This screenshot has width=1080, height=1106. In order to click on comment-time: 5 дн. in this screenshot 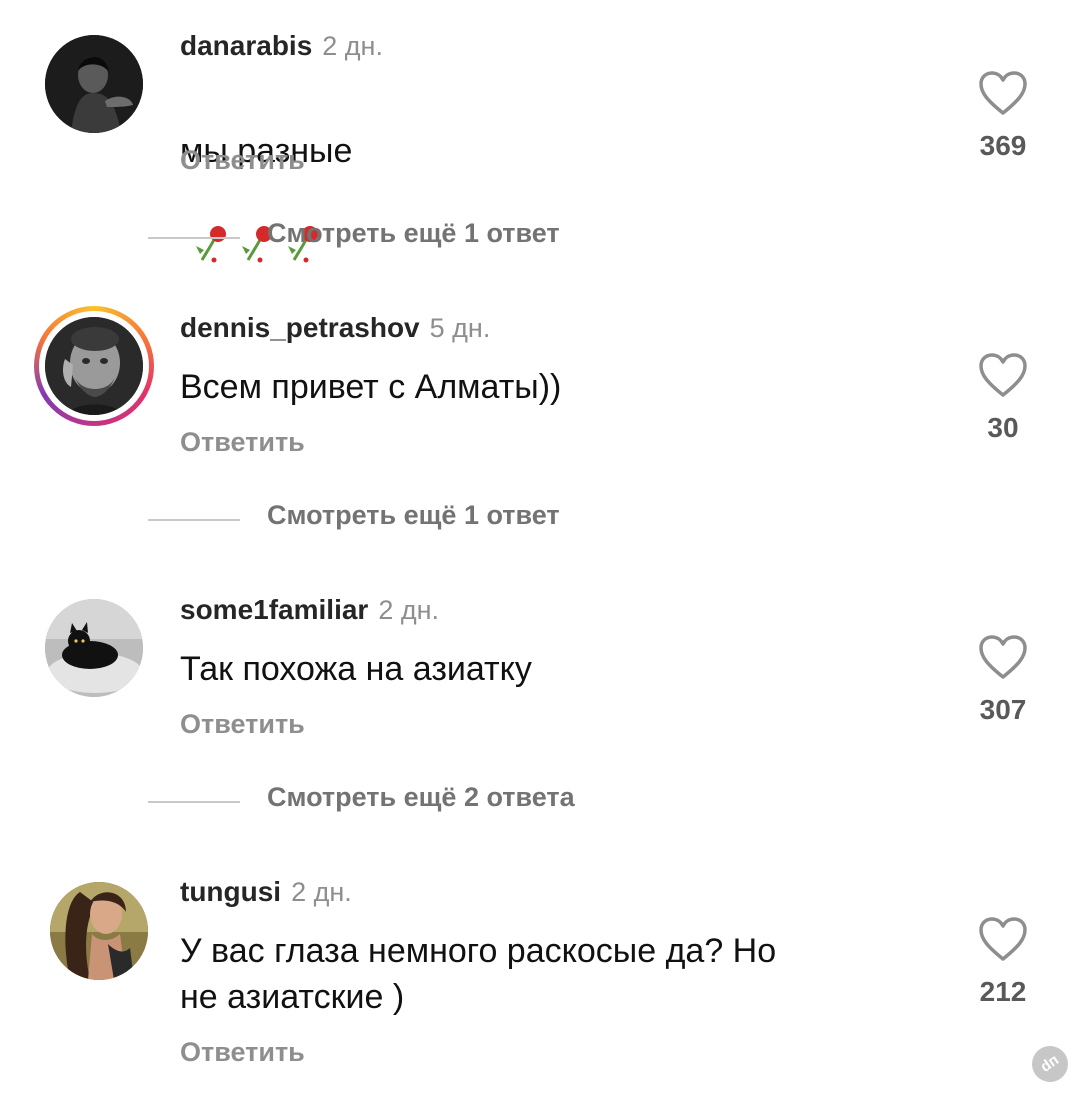, I will do `click(460, 328)`.